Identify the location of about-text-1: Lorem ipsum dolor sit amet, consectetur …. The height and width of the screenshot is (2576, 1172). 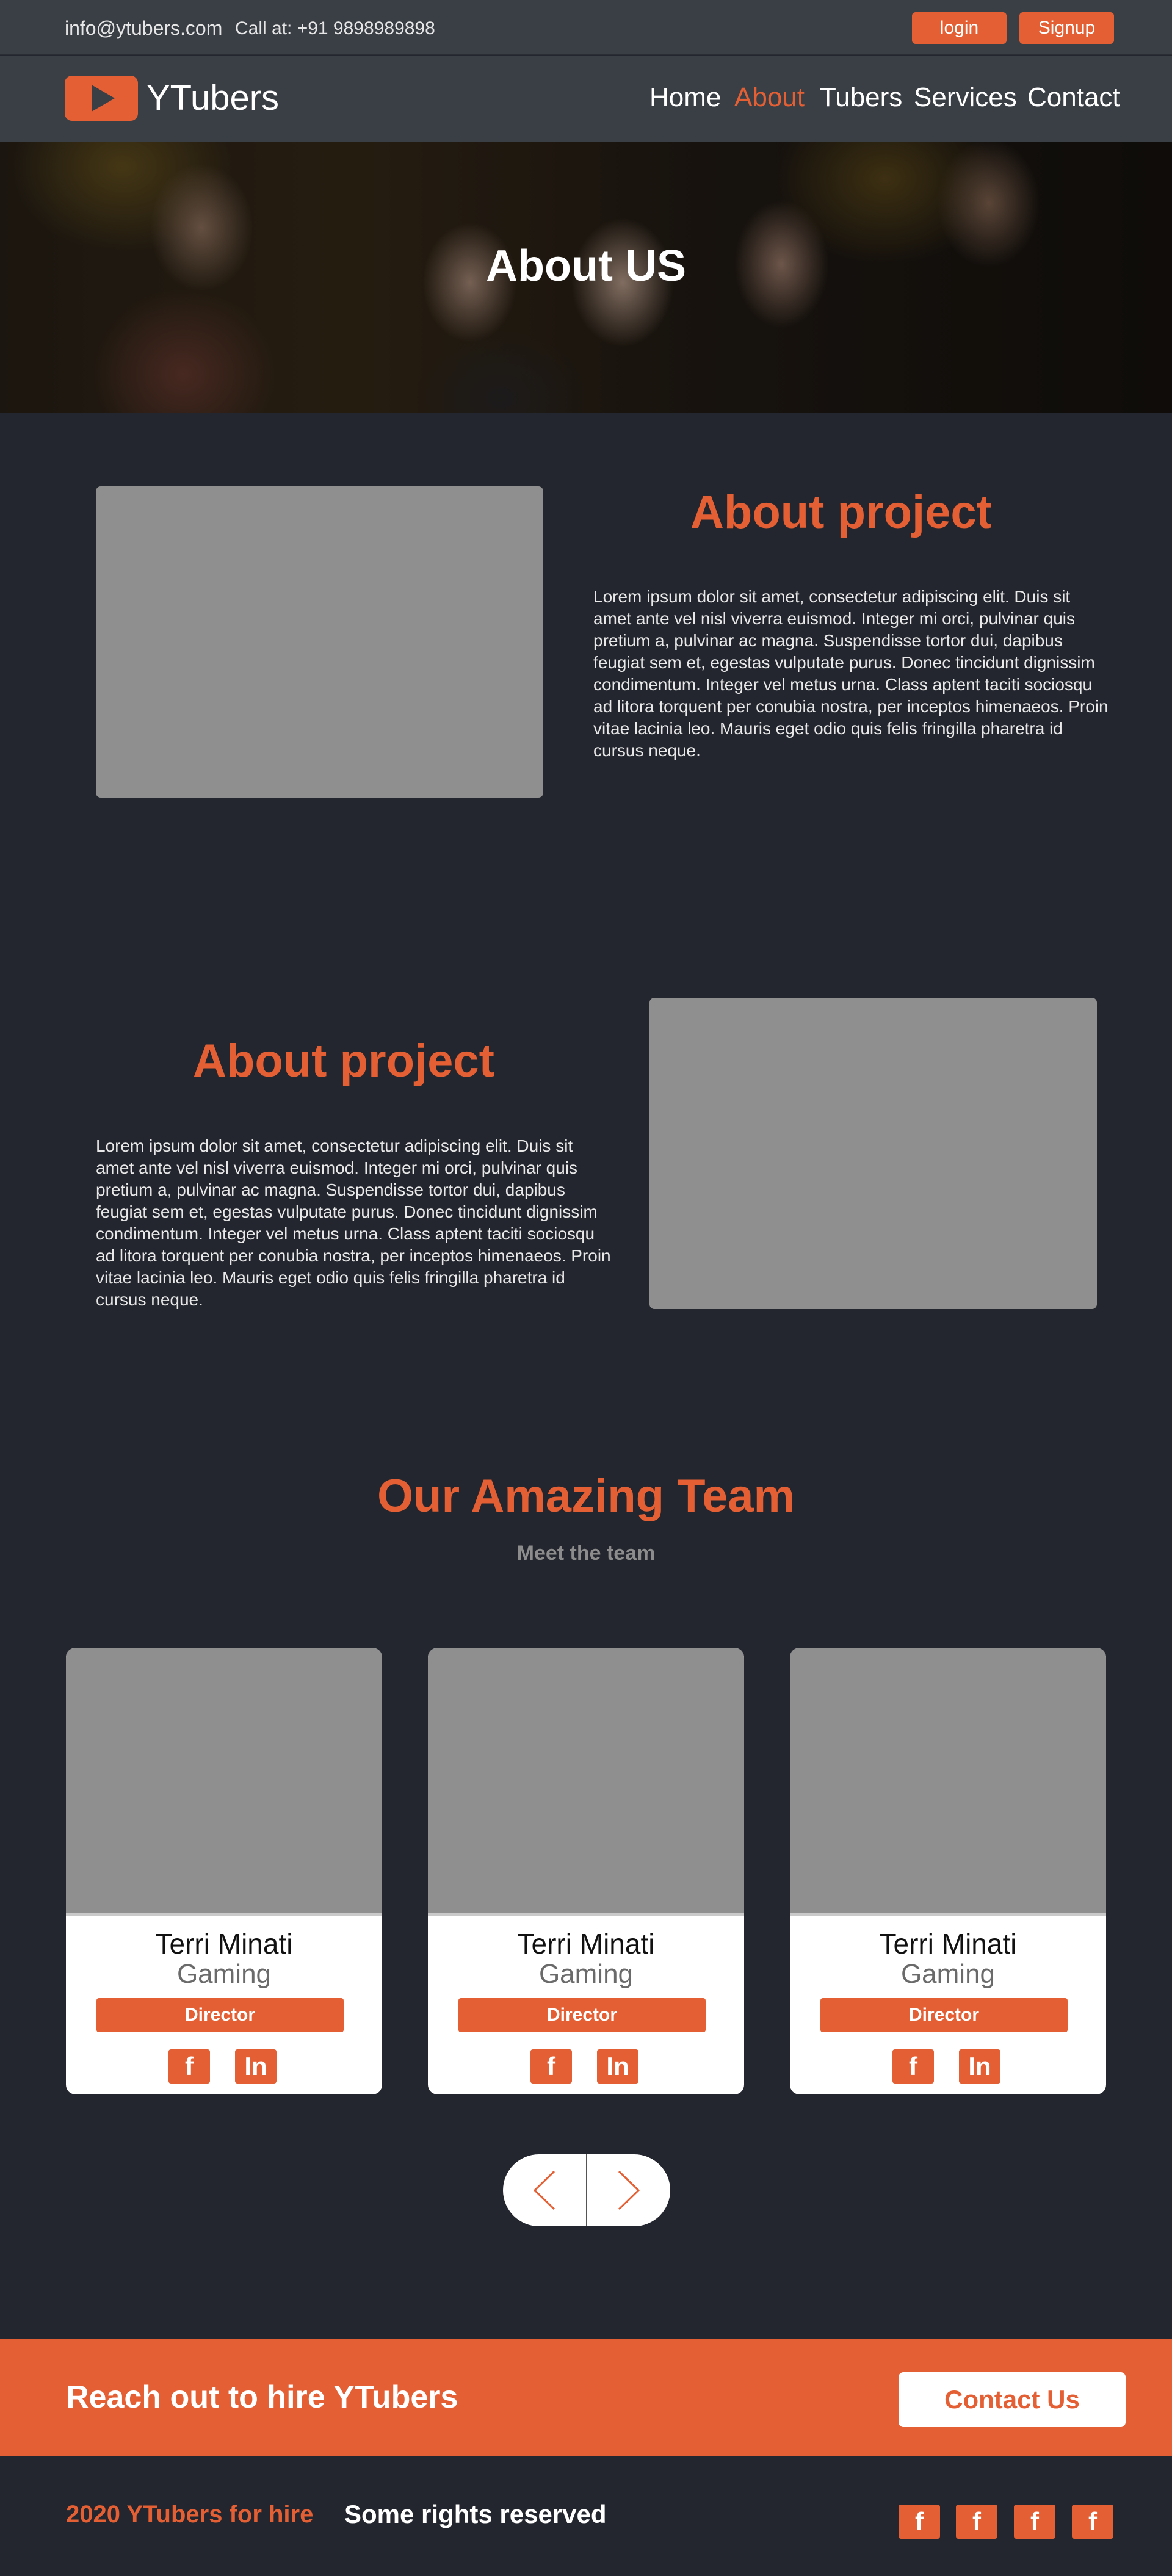
(851, 673).